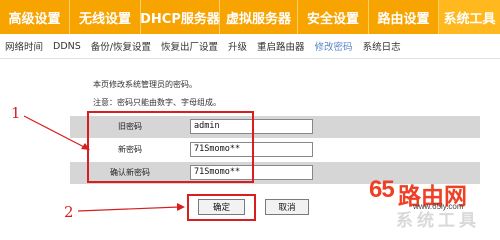 The height and width of the screenshot is (240, 500). What do you see at coordinates (221, 207) in the screenshot?
I see `ok-button: 确定` at bounding box center [221, 207].